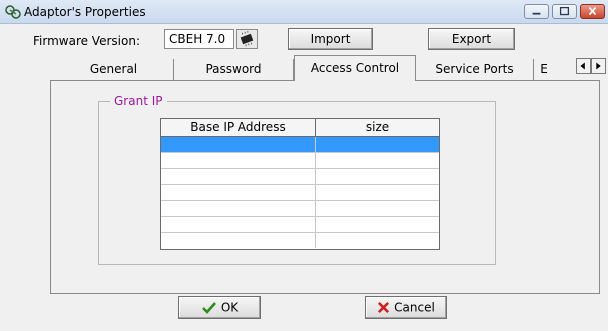  I want to click on firmware-version-field: CBEH 7.0, so click(199, 39).